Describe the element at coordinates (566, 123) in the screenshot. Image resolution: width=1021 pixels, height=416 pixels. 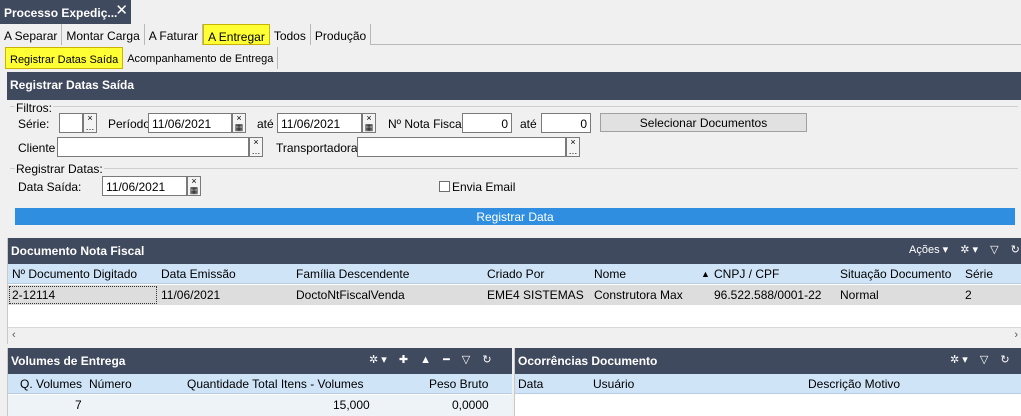
I see `nota-ate-input: 0` at that location.